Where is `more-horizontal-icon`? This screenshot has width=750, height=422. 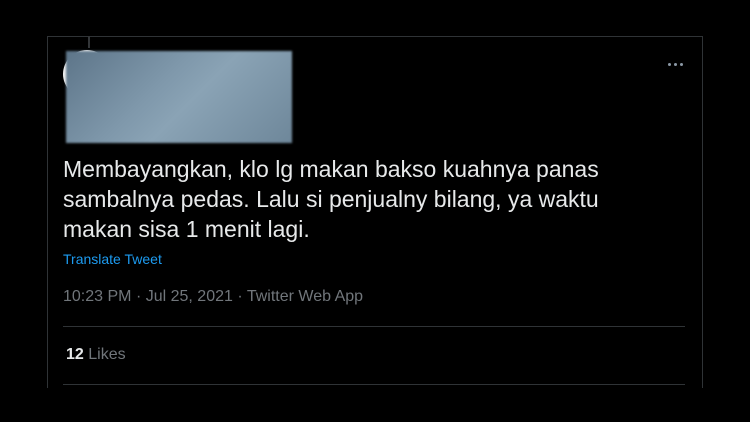 more-horizontal-icon is located at coordinates (669, 64).